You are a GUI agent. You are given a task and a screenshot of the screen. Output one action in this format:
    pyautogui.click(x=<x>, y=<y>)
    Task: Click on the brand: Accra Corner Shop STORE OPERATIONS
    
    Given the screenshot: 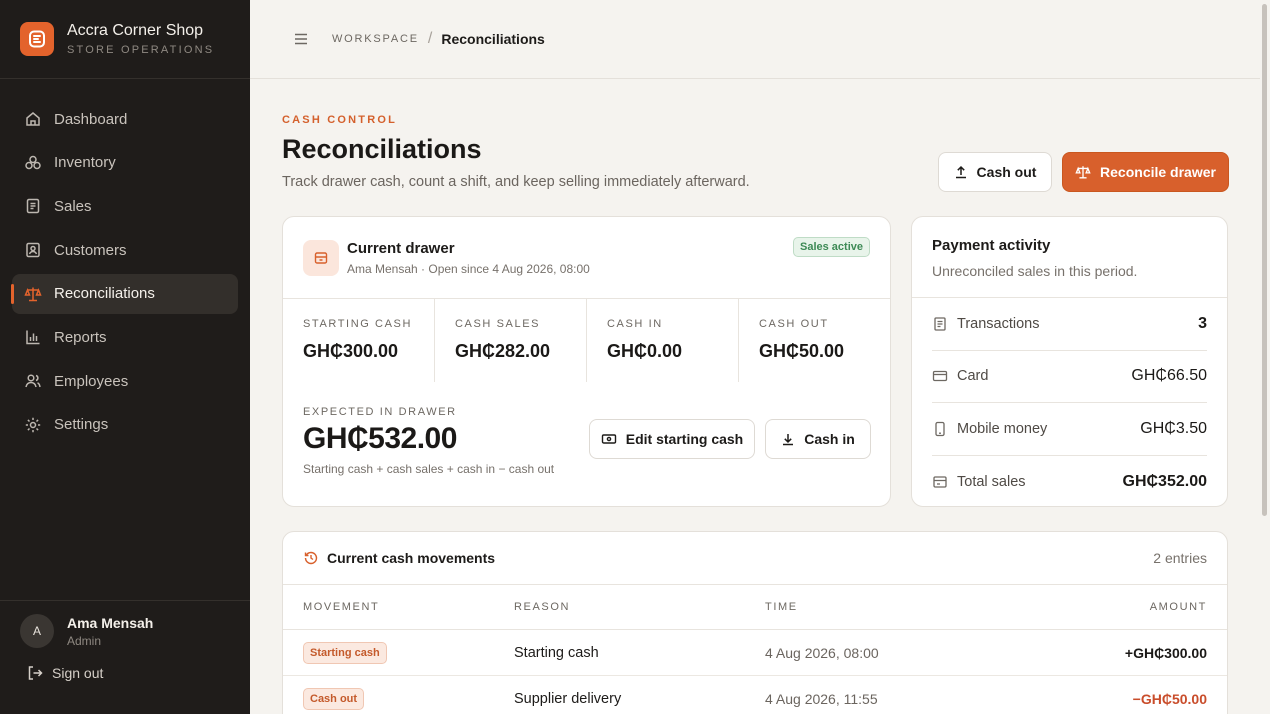 What is the action you would take?
    pyautogui.click(x=125, y=39)
    